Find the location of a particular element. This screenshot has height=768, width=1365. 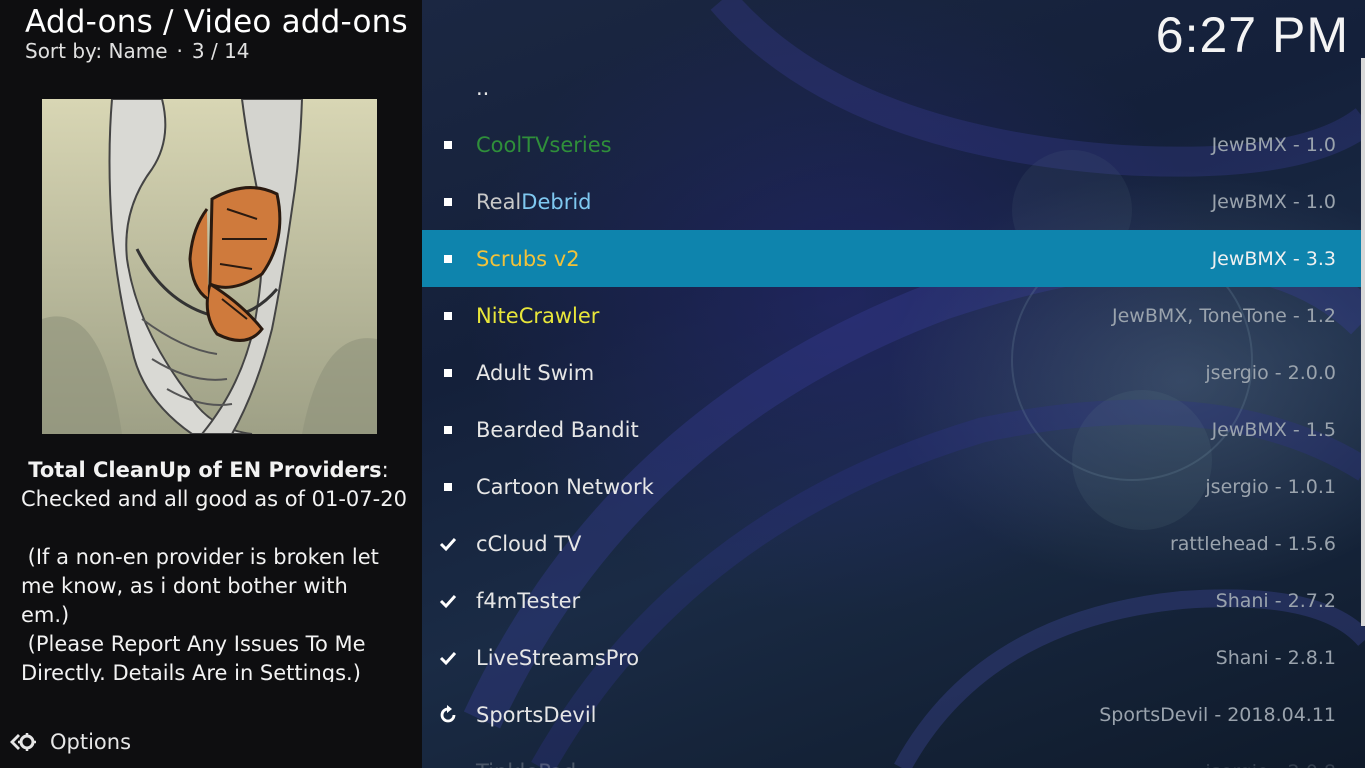

list-item: SportsDevil SportsDevil - 2018.04.11 is located at coordinates (893, 714).